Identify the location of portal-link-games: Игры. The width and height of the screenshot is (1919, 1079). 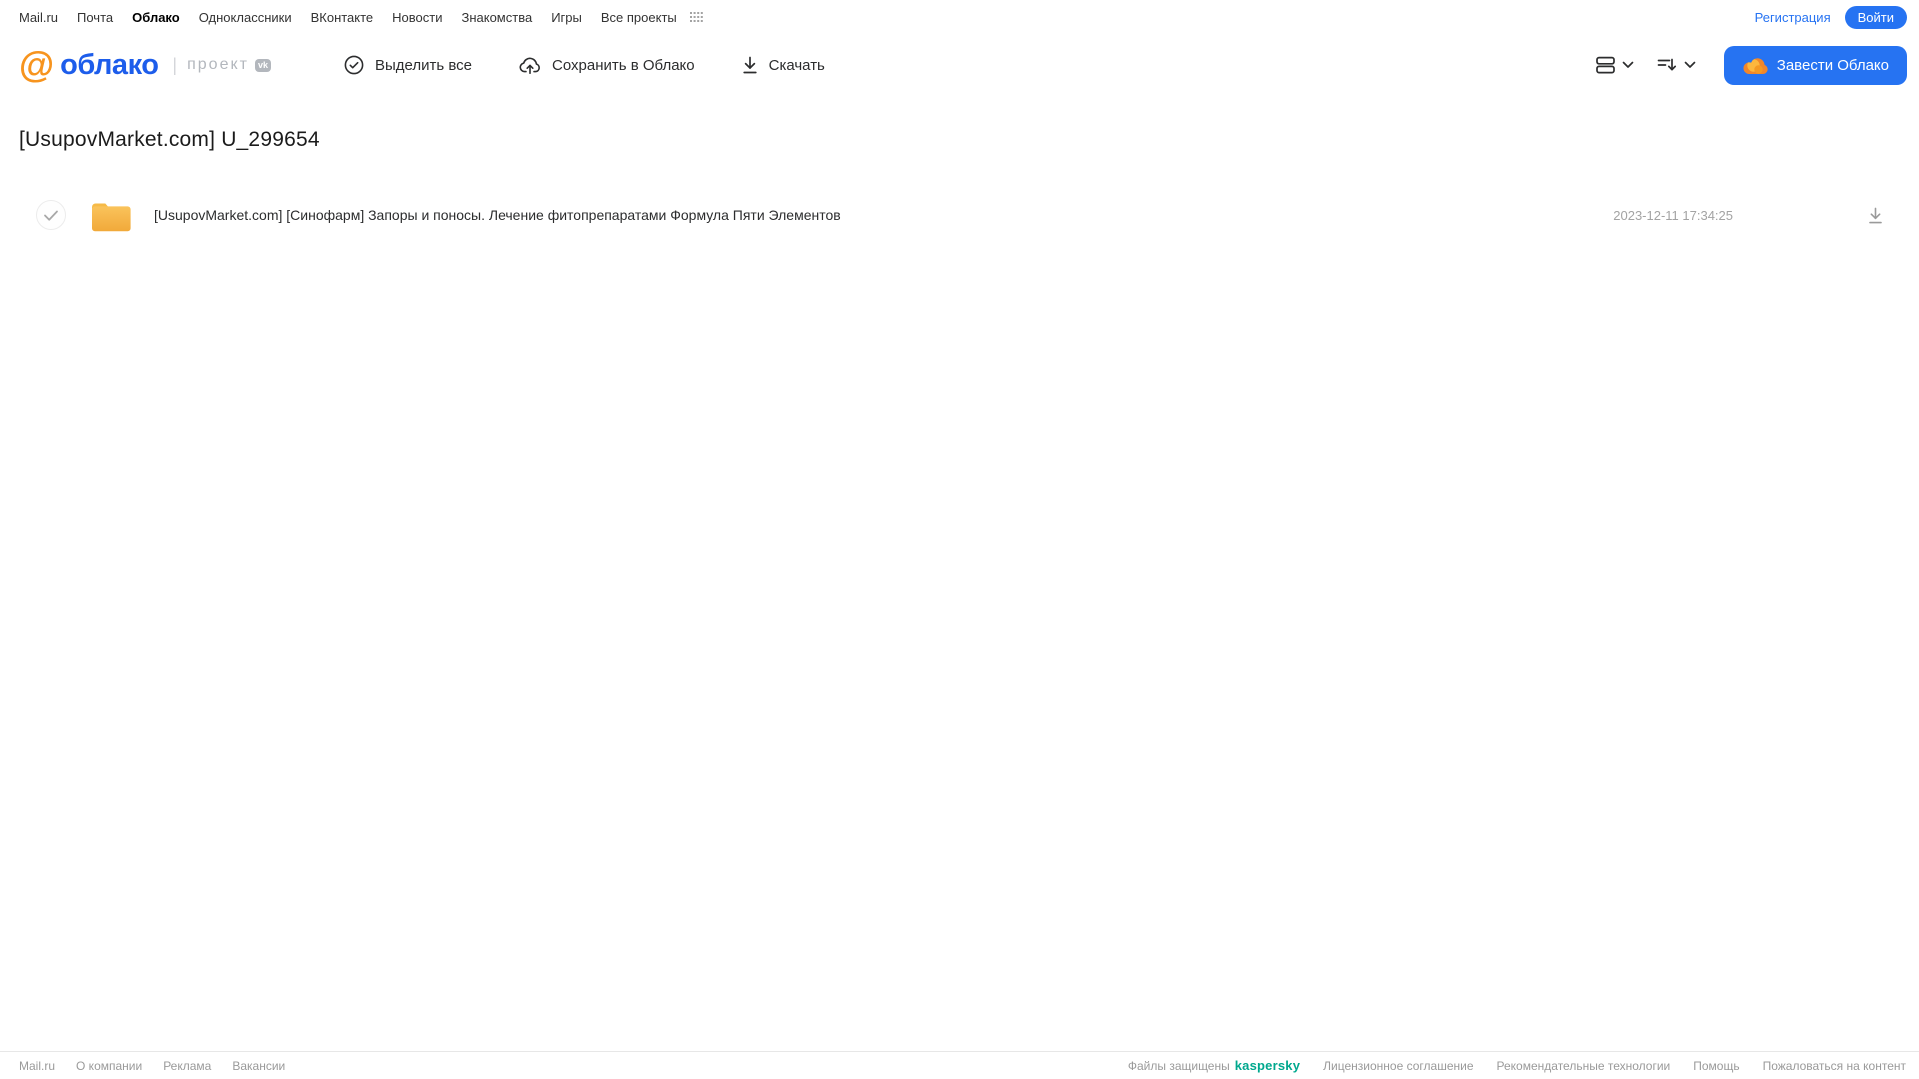
(566, 17).